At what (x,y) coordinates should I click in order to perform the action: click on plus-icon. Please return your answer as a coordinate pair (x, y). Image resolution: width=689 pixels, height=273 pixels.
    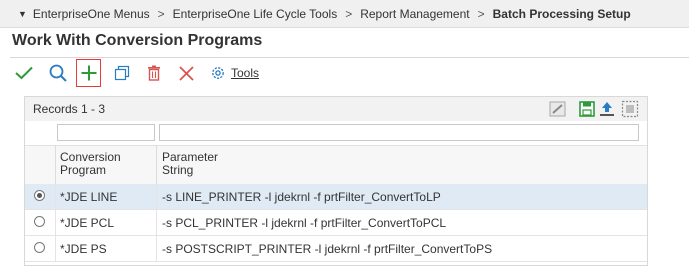
    Looking at the image, I should click on (88, 73).